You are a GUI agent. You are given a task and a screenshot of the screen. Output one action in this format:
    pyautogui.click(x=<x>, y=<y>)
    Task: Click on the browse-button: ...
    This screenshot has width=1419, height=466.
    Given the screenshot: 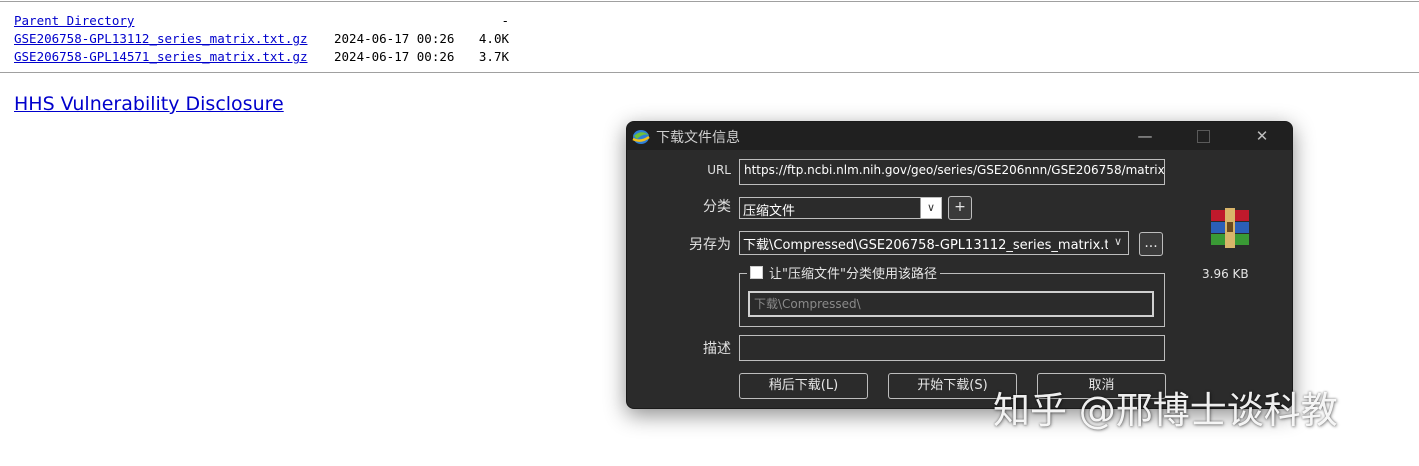 What is the action you would take?
    pyautogui.click(x=1151, y=244)
    